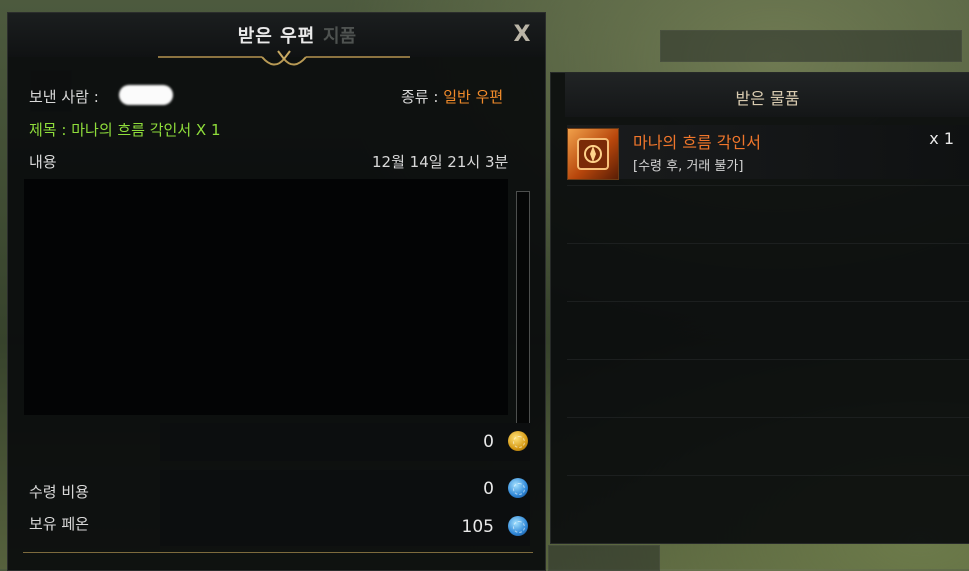 This screenshot has height=571, width=969. Describe the element at coordinates (768, 152) in the screenshot. I see `item-row: 마나의 흐름 각인서 [수령 후, 거래 불가] x 1` at that location.